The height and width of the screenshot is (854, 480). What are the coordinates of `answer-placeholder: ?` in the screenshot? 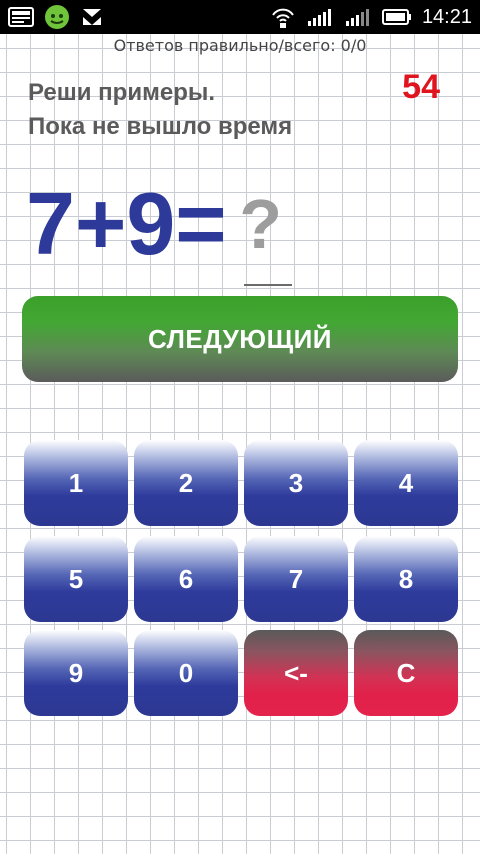 It's located at (261, 224).